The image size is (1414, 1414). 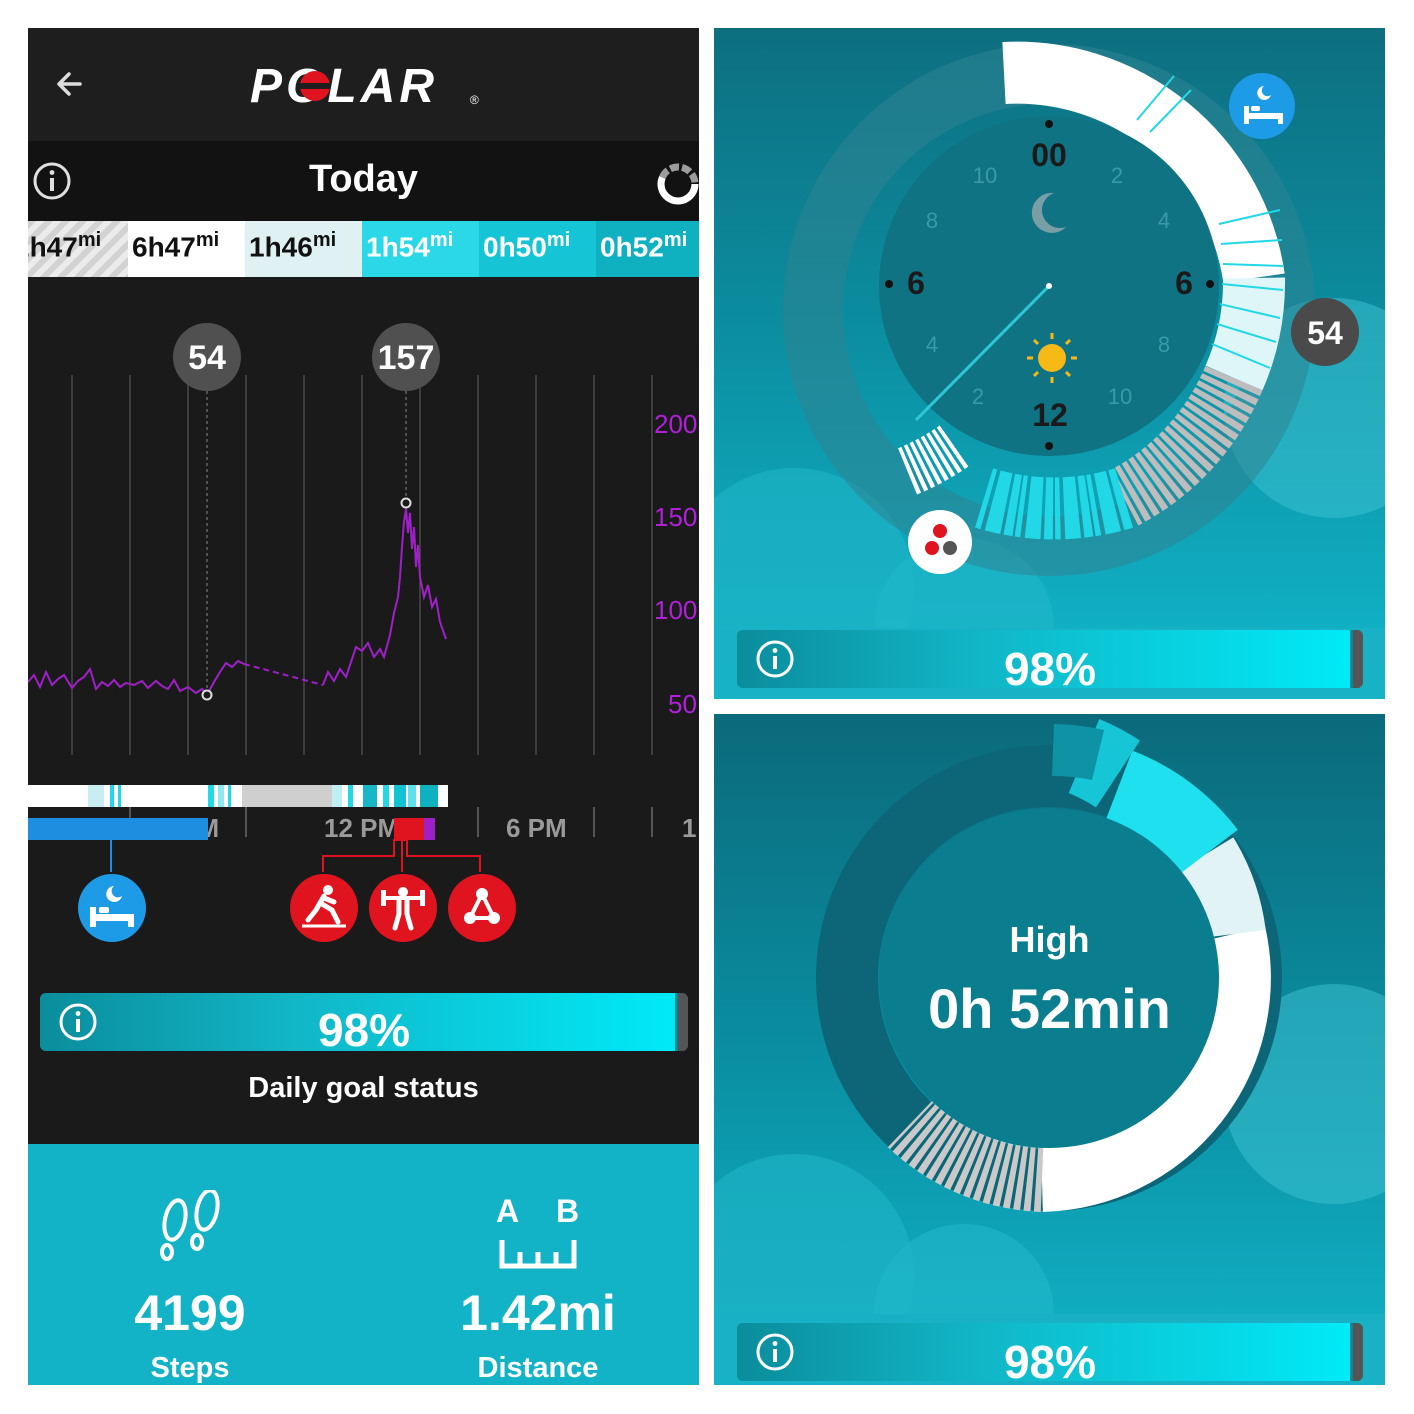 I want to click on max-hr-point, so click(x=406, y=503).